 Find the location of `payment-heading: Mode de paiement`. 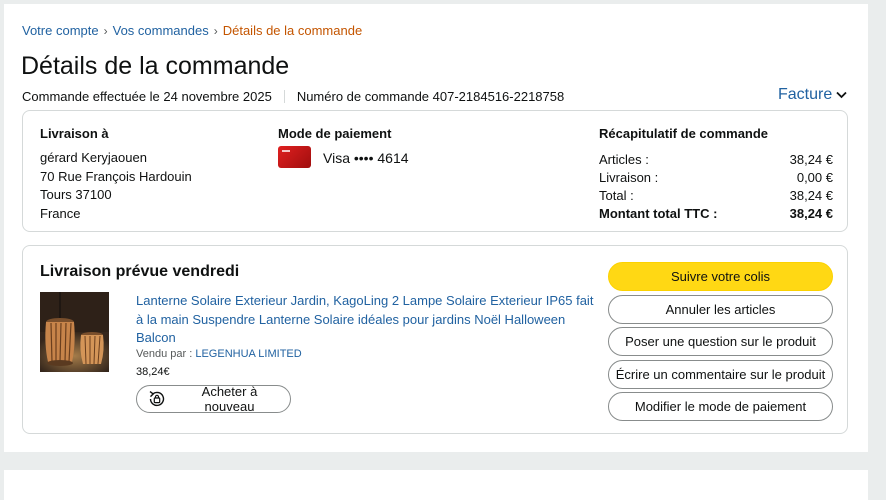

payment-heading: Mode de paiement is located at coordinates (335, 133).